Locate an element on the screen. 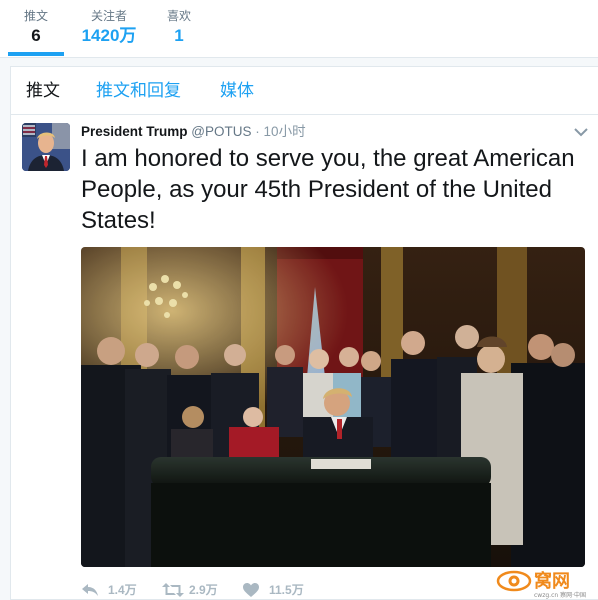  heart-icon is located at coordinates (251, 590).